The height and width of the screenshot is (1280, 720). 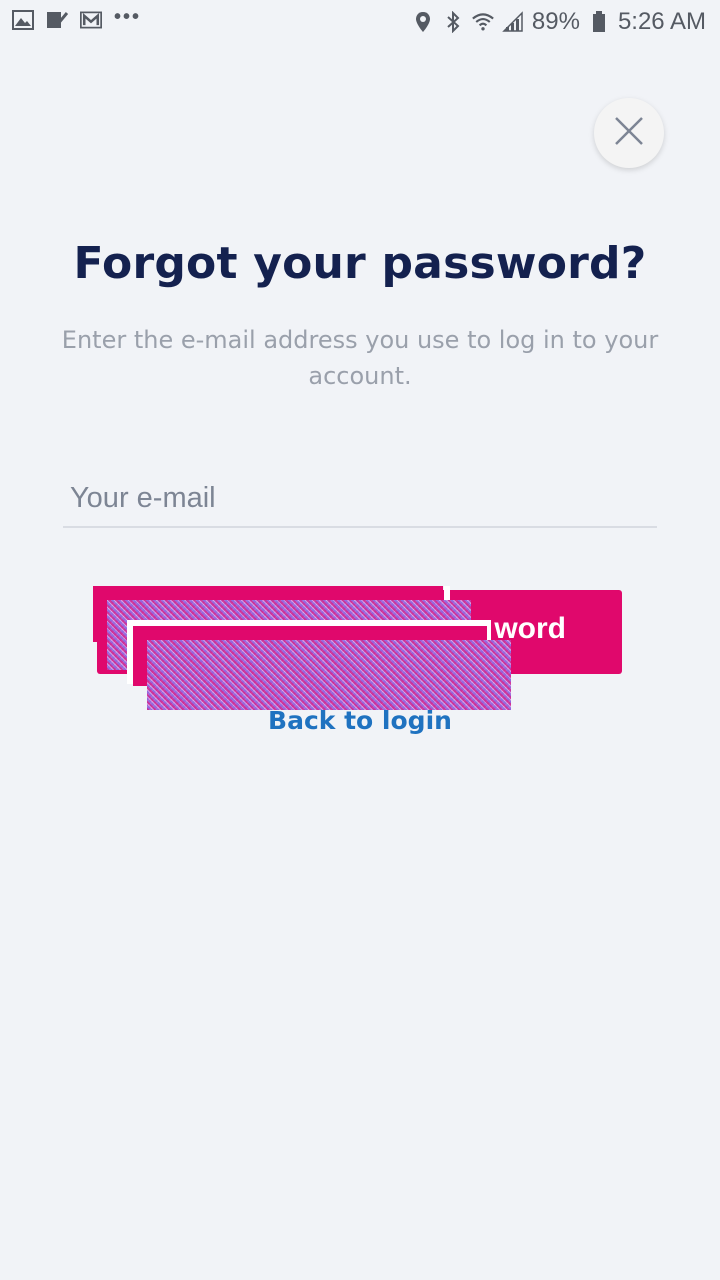 I want to click on location-icon, so click(x=423, y=22).